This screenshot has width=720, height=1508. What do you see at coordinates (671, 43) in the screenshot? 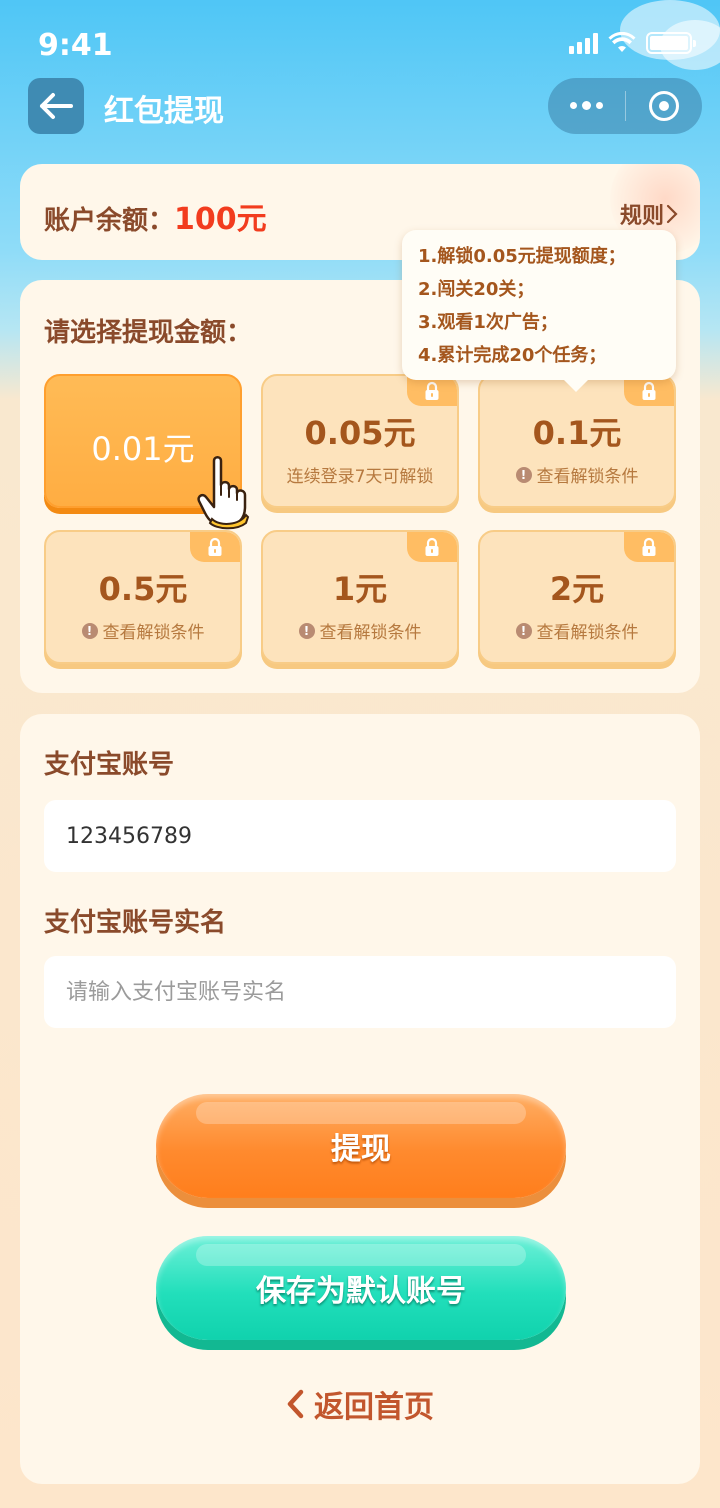
I see `battery-icon` at bounding box center [671, 43].